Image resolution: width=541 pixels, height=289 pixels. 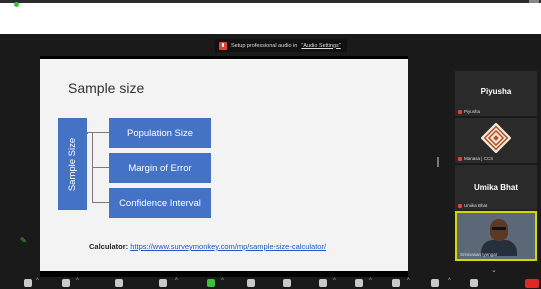 What do you see at coordinates (24, 241) in the screenshot?
I see `annotate-pencil-icon: ✎` at bounding box center [24, 241].